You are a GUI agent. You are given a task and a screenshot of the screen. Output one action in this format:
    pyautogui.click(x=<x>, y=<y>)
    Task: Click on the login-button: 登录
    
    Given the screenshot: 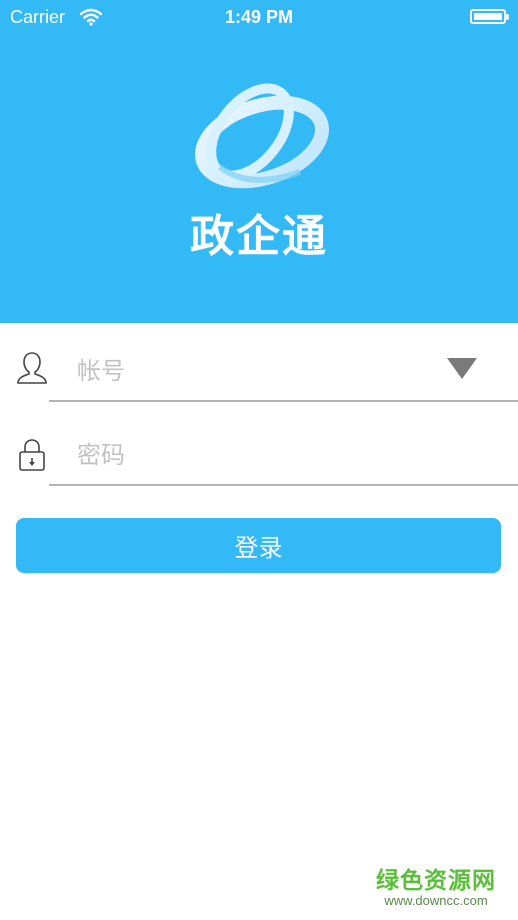 What is the action you would take?
    pyautogui.click(x=258, y=545)
    